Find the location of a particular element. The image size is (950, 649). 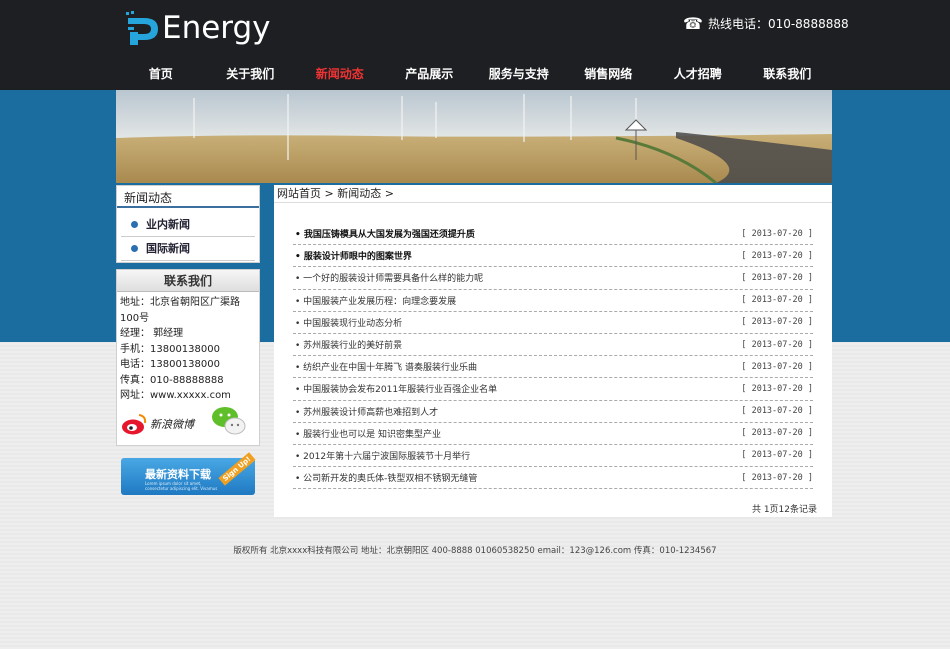

news-title: • 一个好的服装设计师需要具备什么样的能力呢 is located at coordinates (389, 279).